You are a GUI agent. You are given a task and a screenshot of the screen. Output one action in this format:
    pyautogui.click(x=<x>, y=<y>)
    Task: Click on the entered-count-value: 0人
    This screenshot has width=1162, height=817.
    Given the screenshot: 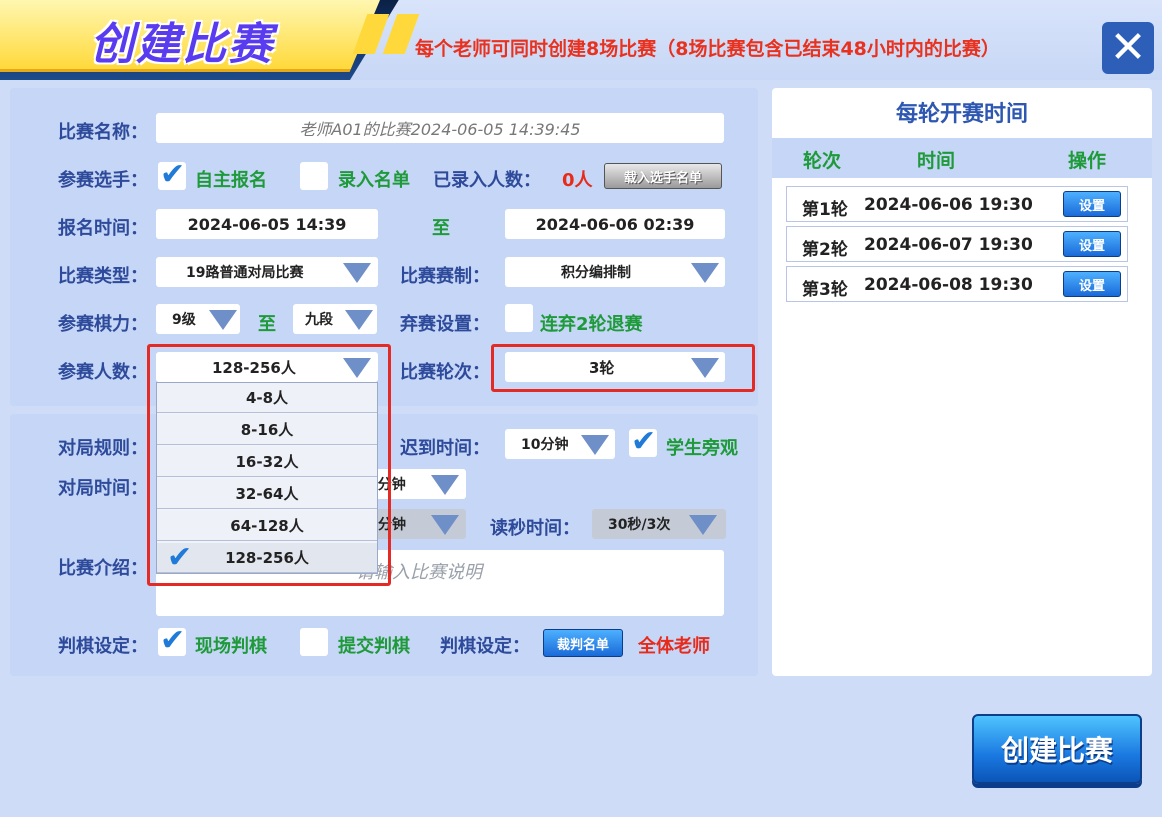 What is the action you would take?
    pyautogui.click(x=577, y=180)
    